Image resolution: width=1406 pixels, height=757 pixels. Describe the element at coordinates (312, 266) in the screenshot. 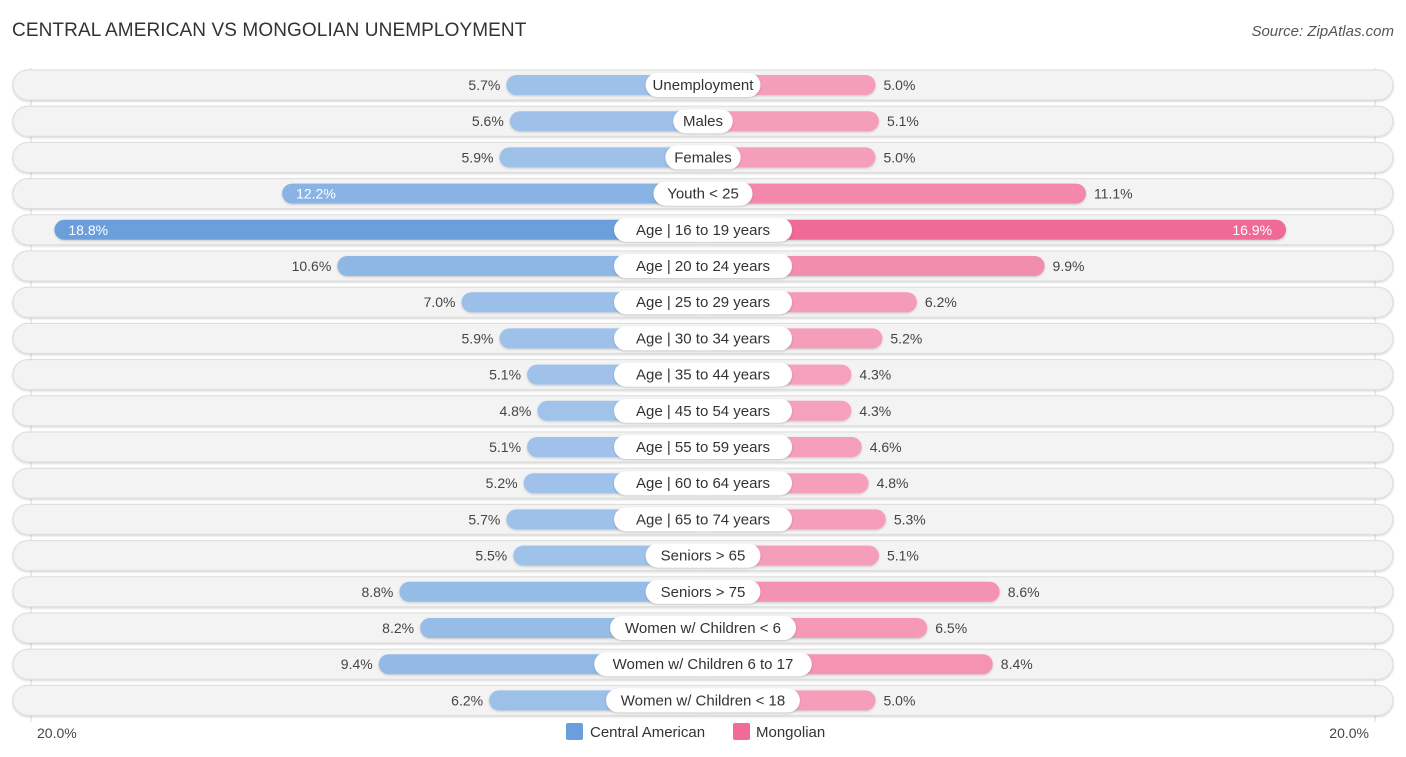

I see `value-label-central-american: 10.6%` at that location.